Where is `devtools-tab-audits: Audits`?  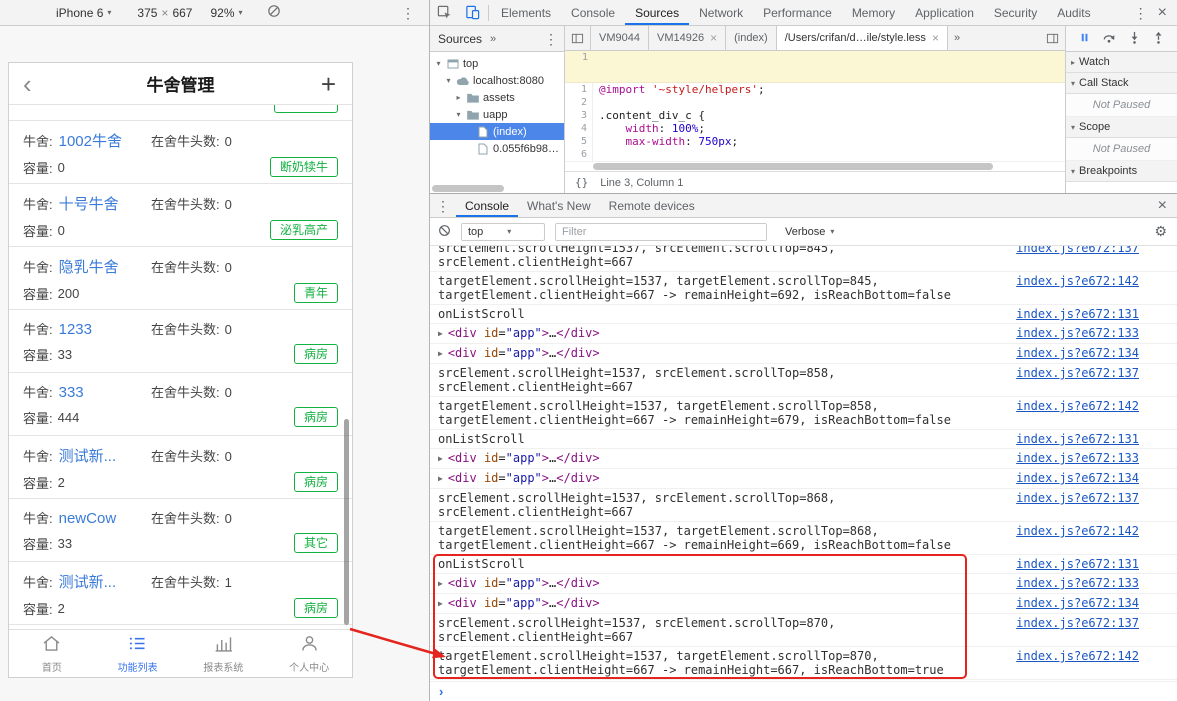
devtools-tab-audits: Audits is located at coordinates (1073, 12).